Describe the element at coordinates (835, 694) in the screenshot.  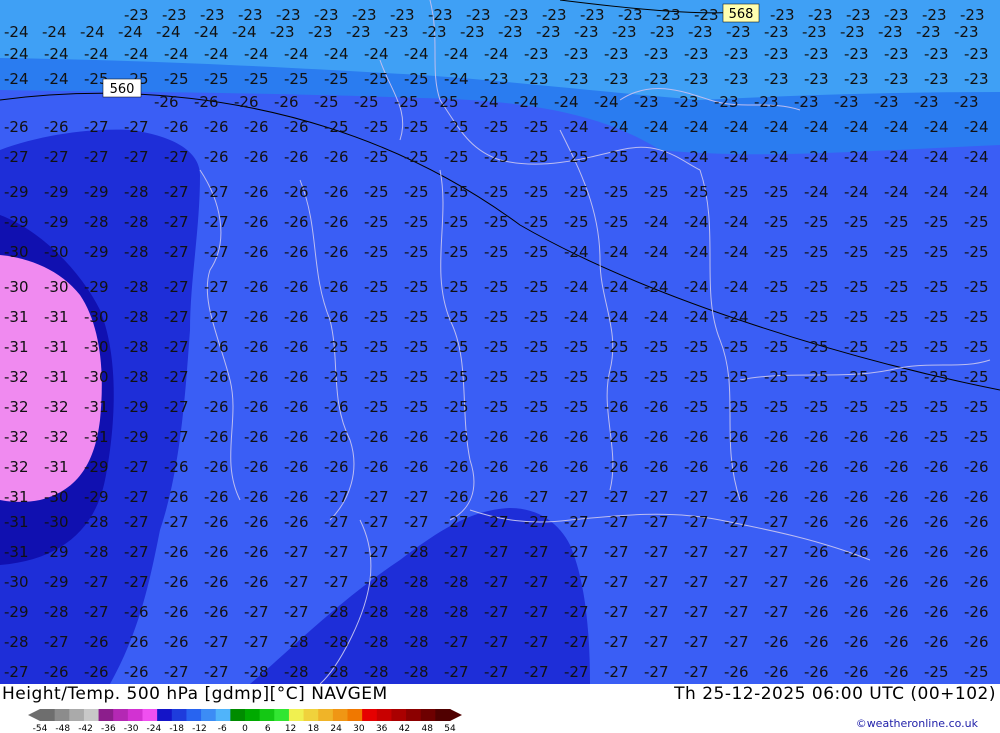
I see `map-datetime: Th 25-12-2025 06:00 UTC (00+102)` at that location.